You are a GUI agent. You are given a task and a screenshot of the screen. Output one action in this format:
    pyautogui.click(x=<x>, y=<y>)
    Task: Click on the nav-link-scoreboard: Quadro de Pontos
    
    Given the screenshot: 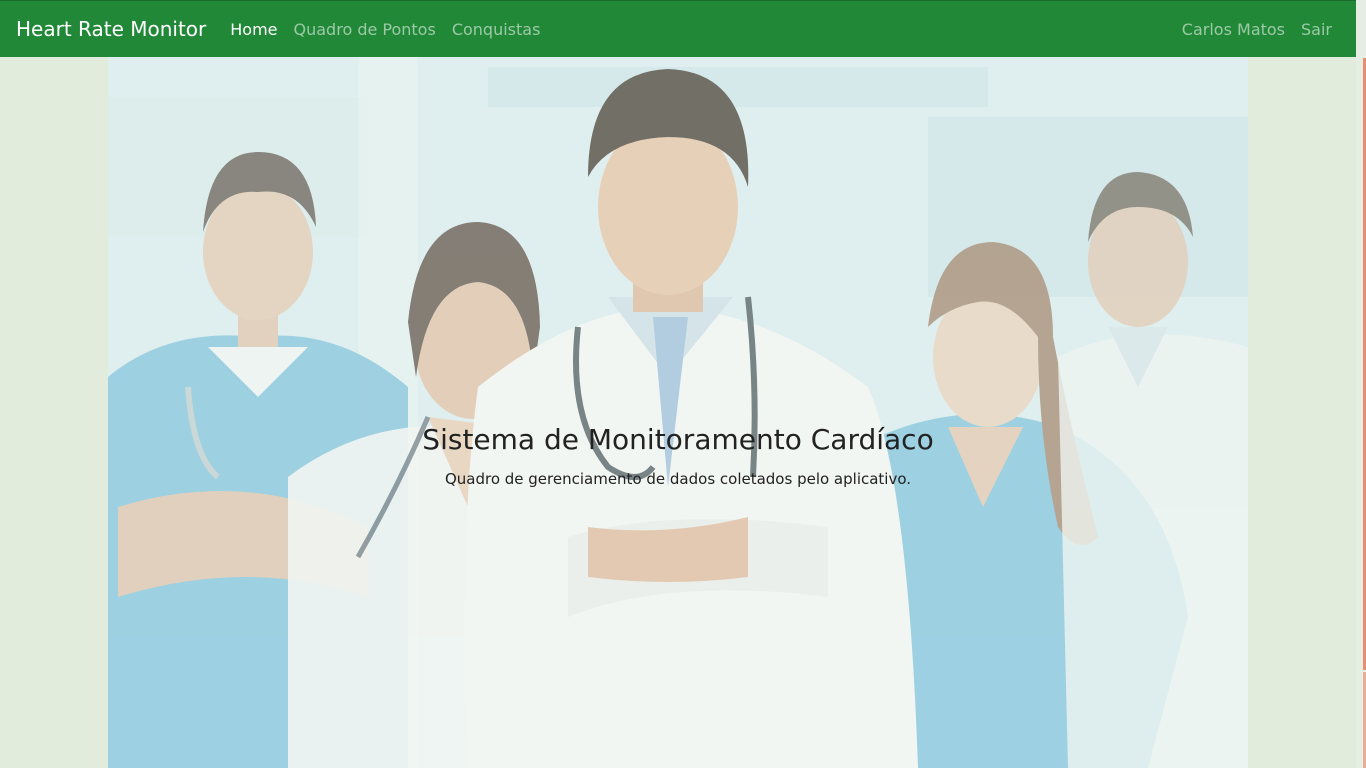 What is the action you would take?
    pyautogui.click(x=365, y=29)
    